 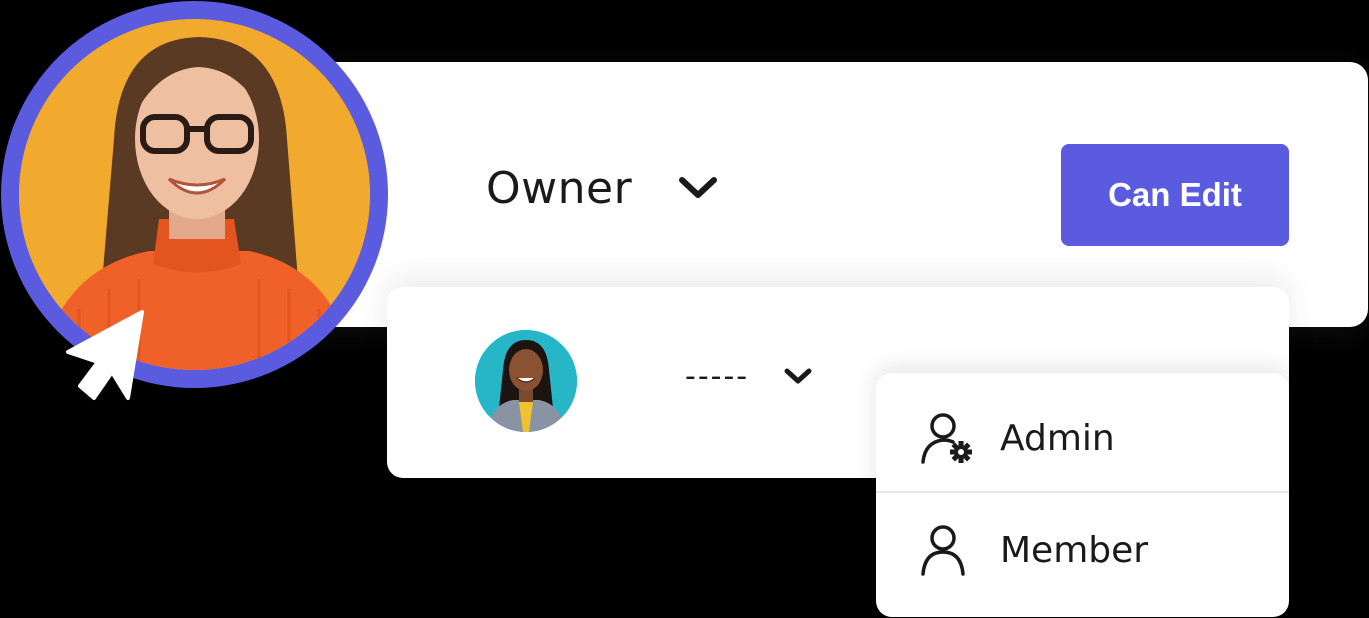 I want to click on menu-item-label: Member, so click(x=1074, y=550).